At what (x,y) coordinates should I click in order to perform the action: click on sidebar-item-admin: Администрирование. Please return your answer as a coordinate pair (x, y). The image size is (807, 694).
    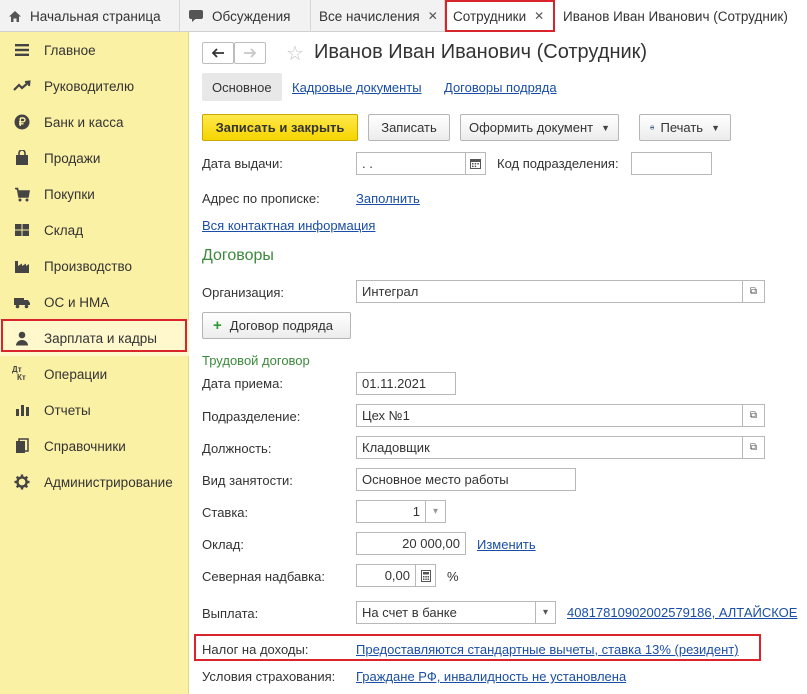
    Looking at the image, I should click on (94, 482).